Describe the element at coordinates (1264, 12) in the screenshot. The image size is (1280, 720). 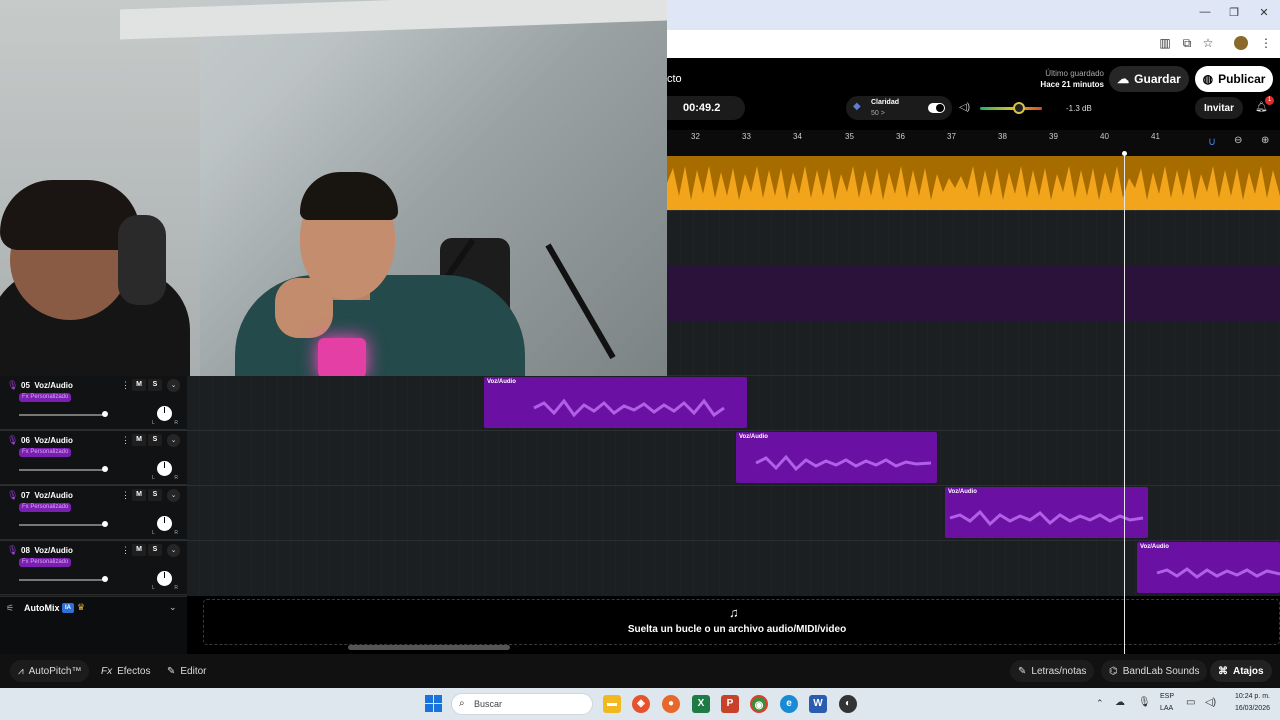
I see `close-icon: ✕` at that location.